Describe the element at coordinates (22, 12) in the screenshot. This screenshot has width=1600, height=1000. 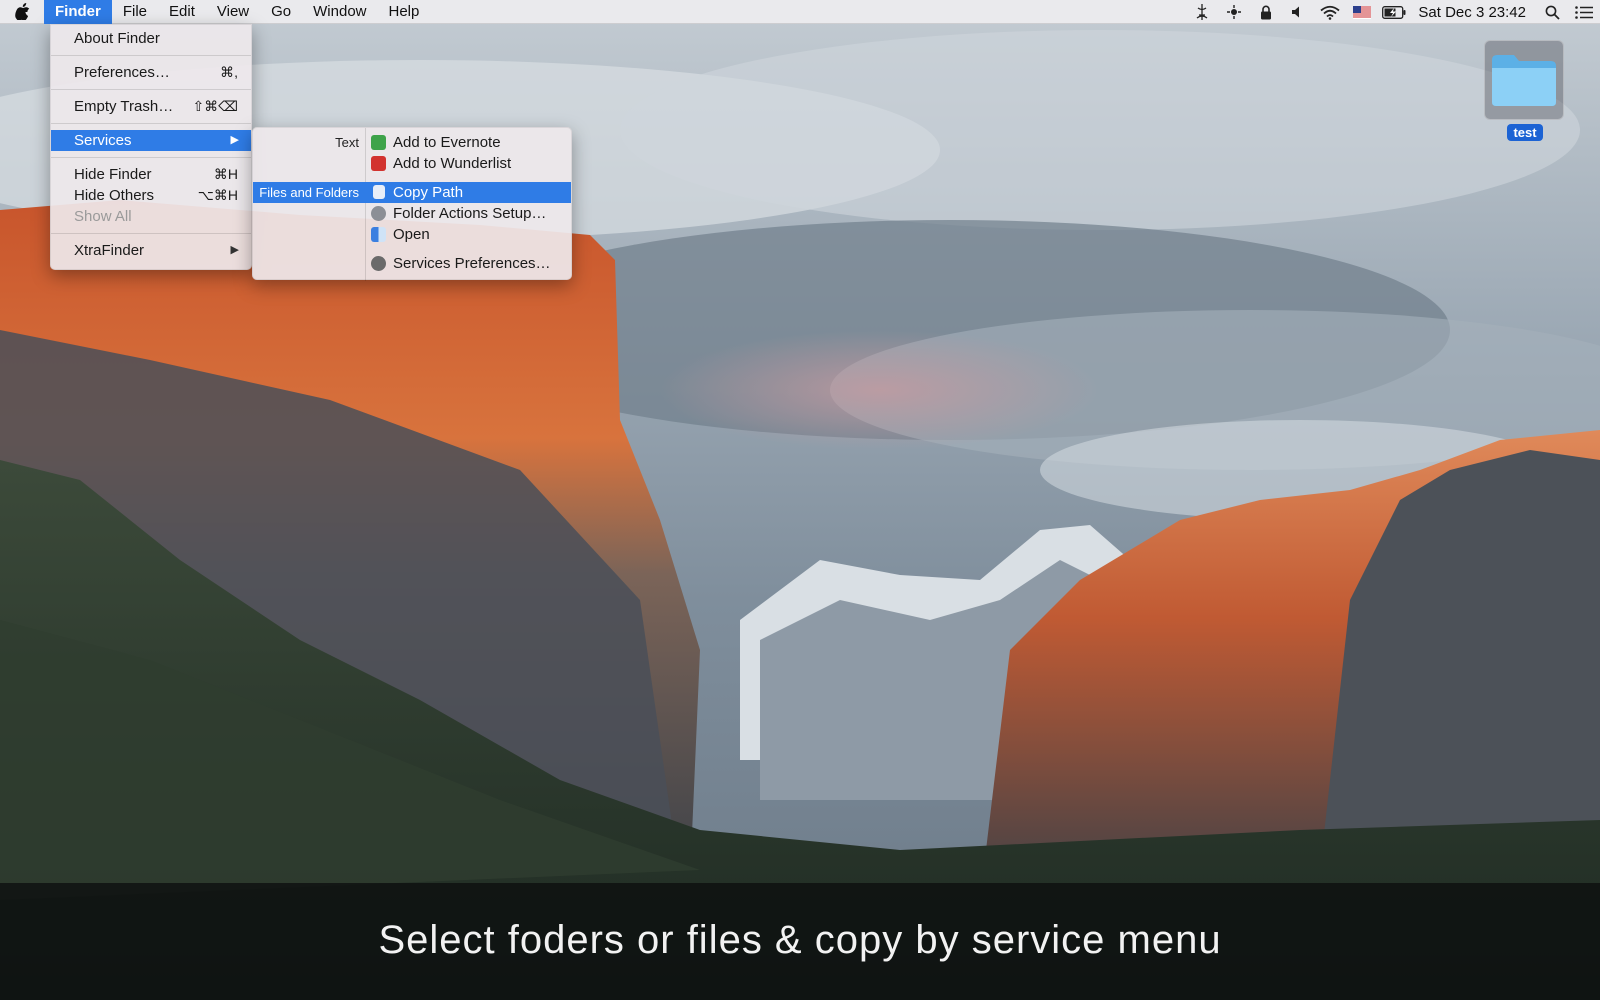
I see `apple-logo-icon` at that location.